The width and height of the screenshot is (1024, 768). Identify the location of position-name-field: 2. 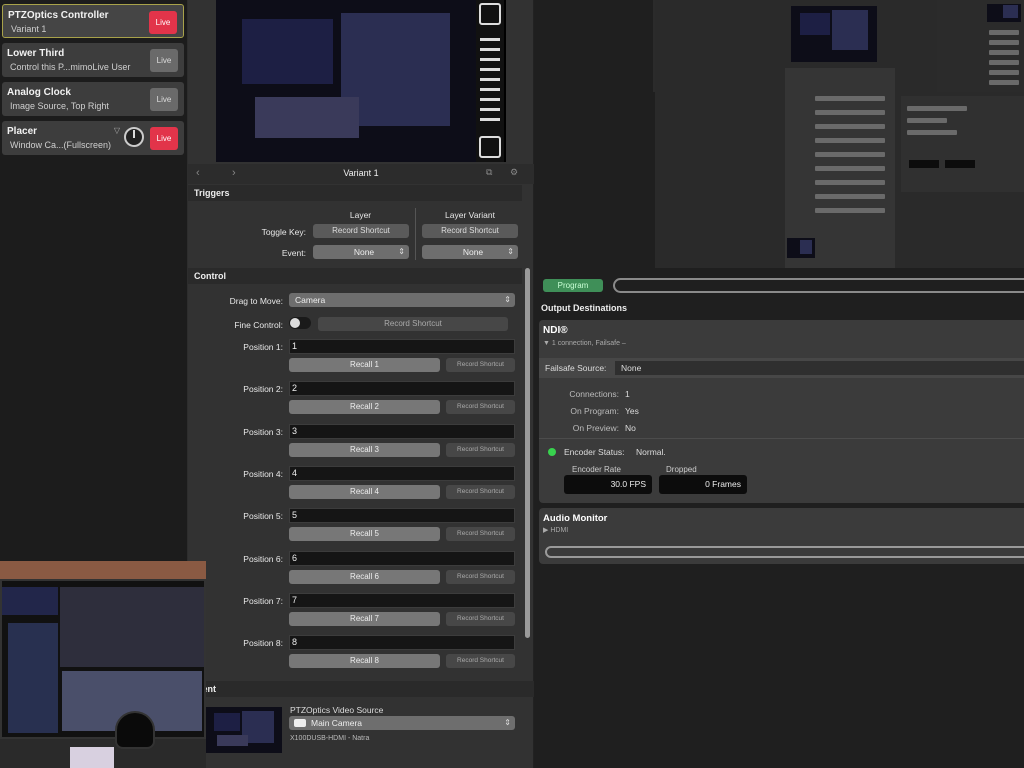
(402, 389).